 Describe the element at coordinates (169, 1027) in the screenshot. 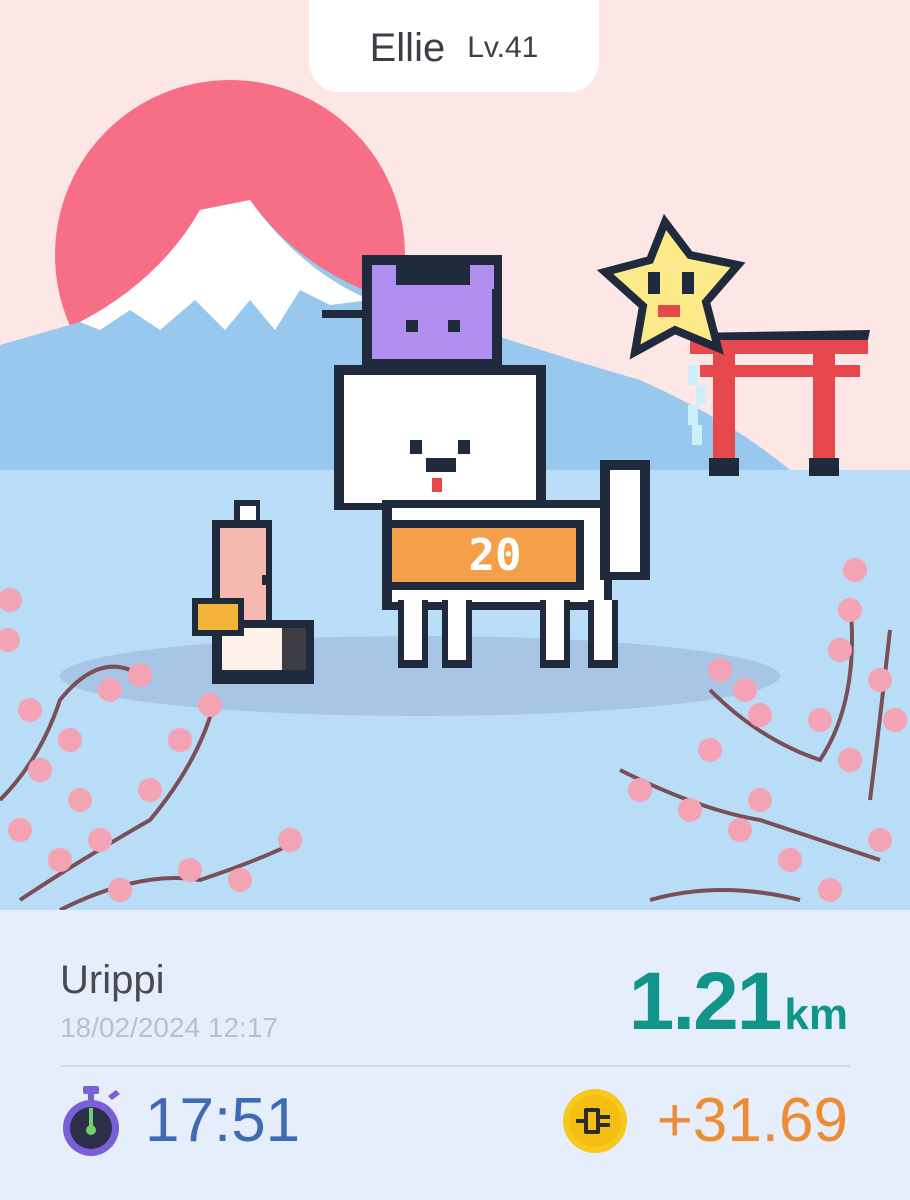

I see `walk-datetime: 18/02/2024 12:17` at that location.